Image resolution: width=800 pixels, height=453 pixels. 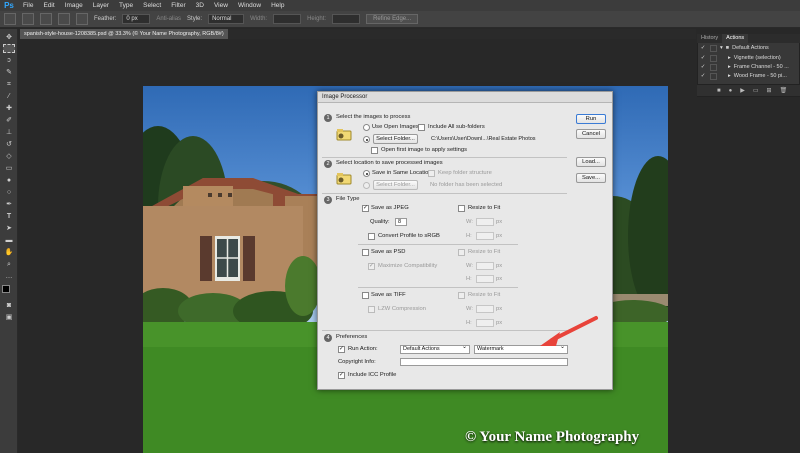 What do you see at coordinates (485, 323) in the screenshot?
I see `tiff-height-input` at bounding box center [485, 323].